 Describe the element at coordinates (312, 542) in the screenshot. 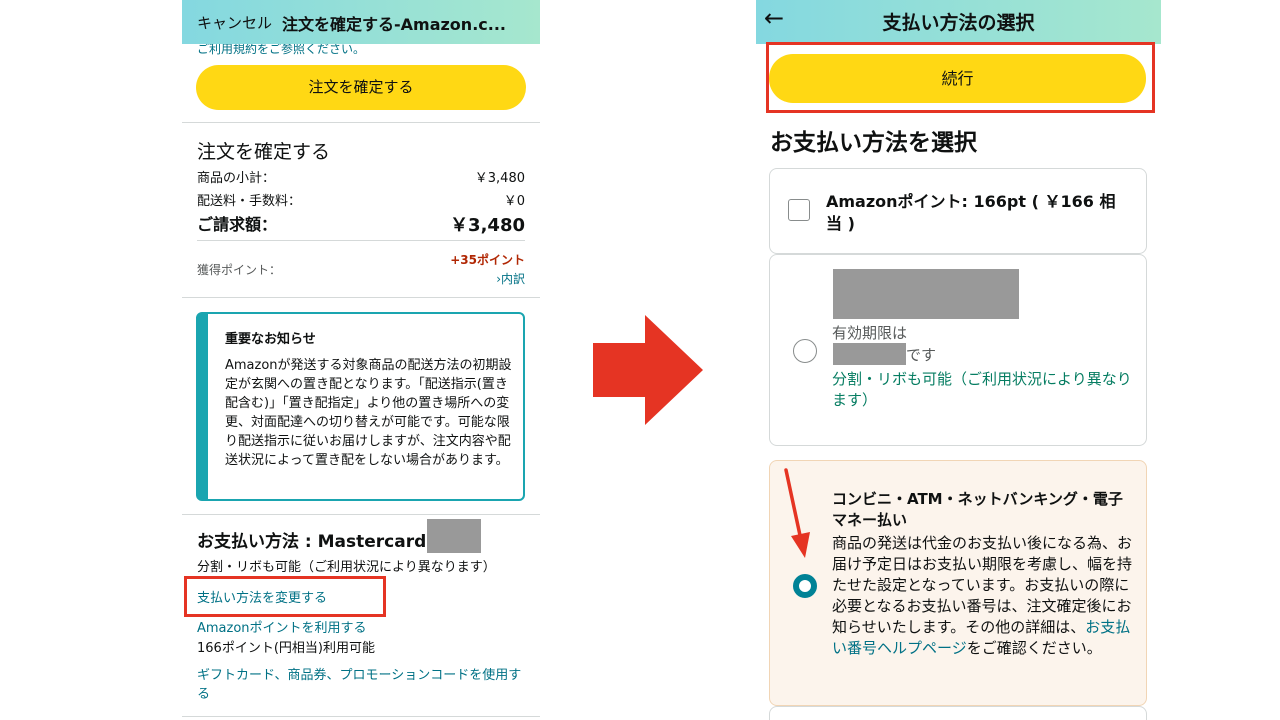

I see `payment-method-title: お支払い方法 : Mastercard` at that location.